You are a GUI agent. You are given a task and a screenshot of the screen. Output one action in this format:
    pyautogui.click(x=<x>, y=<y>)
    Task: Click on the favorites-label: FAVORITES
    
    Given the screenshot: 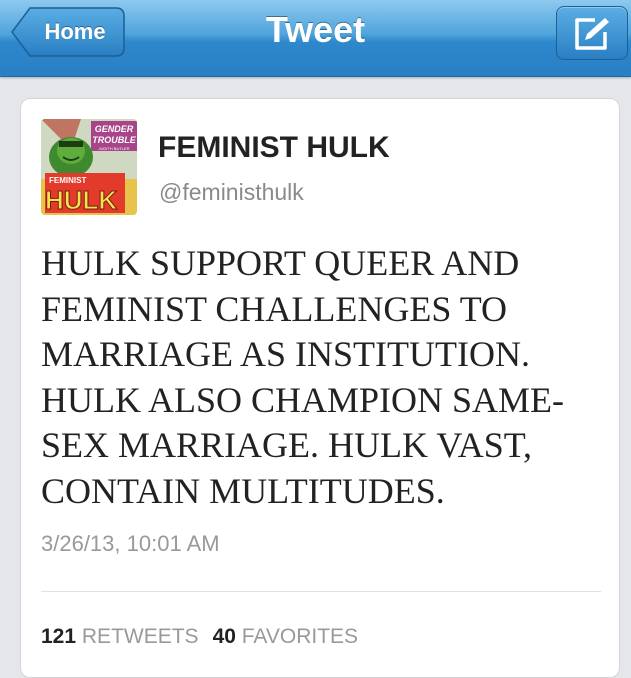 What is the action you would take?
    pyautogui.click(x=300, y=636)
    